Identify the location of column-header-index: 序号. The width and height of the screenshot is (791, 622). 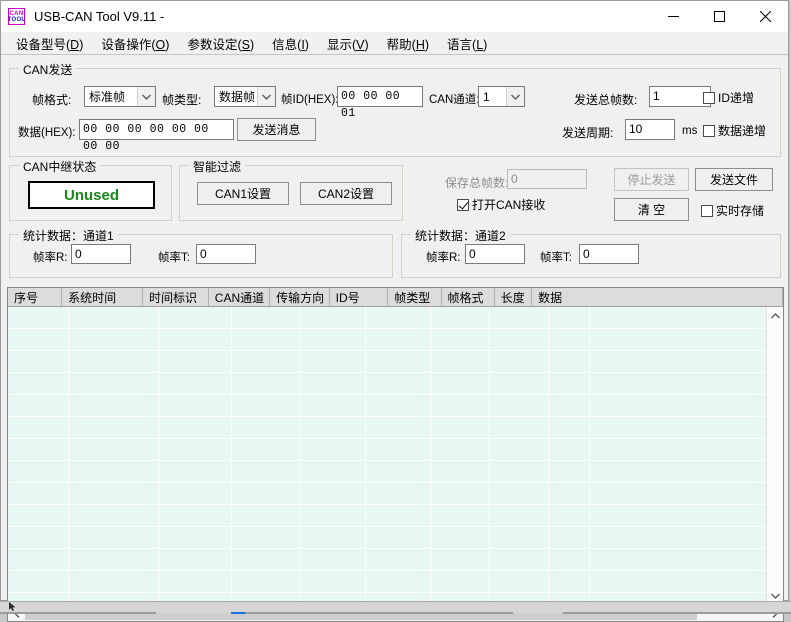
(35, 297).